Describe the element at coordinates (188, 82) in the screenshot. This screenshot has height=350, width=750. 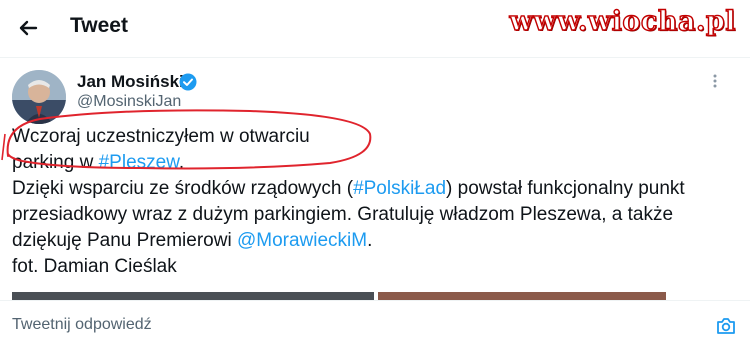
I see `verified-badge-icon` at that location.